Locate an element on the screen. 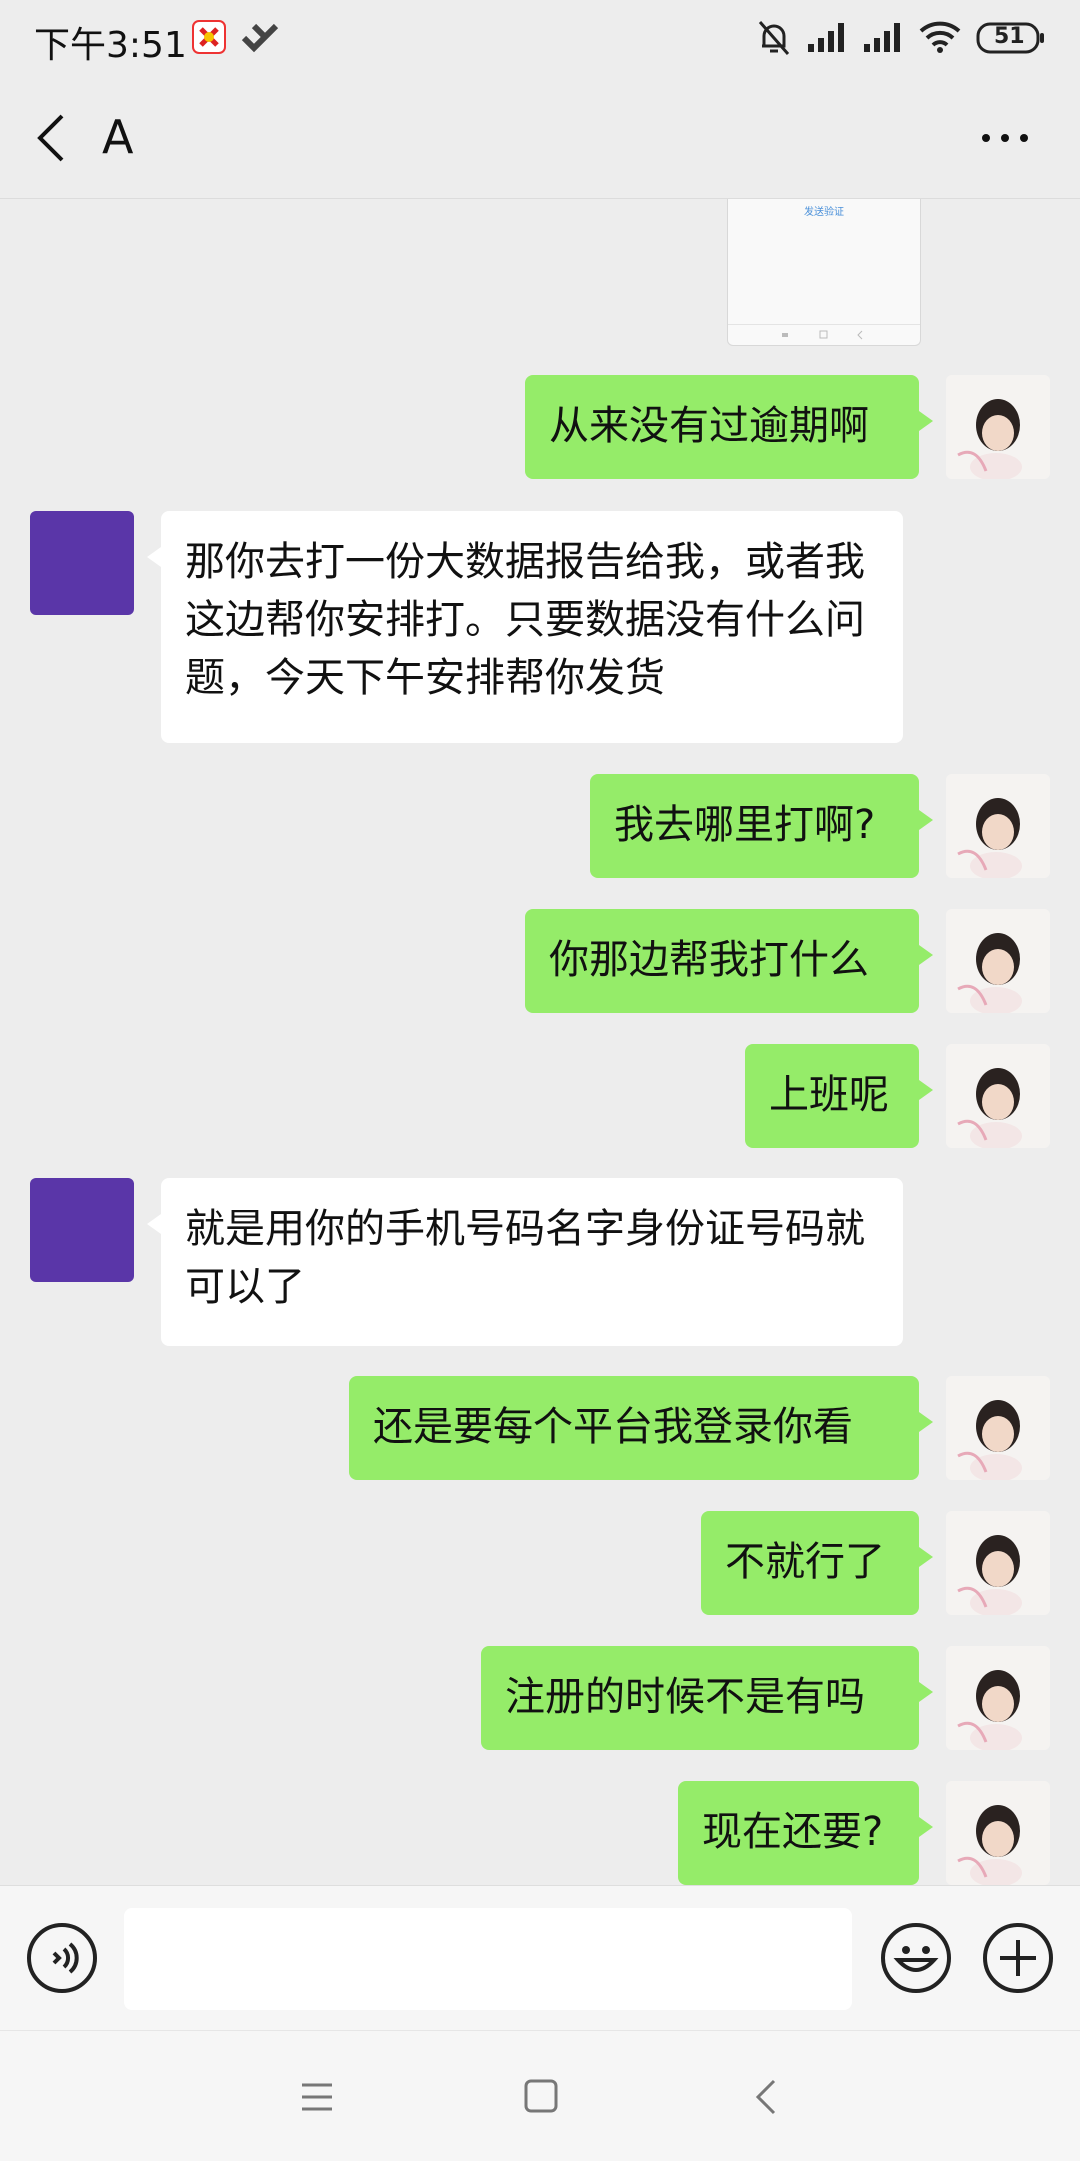  mute-icon is located at coordinates (774, 40).